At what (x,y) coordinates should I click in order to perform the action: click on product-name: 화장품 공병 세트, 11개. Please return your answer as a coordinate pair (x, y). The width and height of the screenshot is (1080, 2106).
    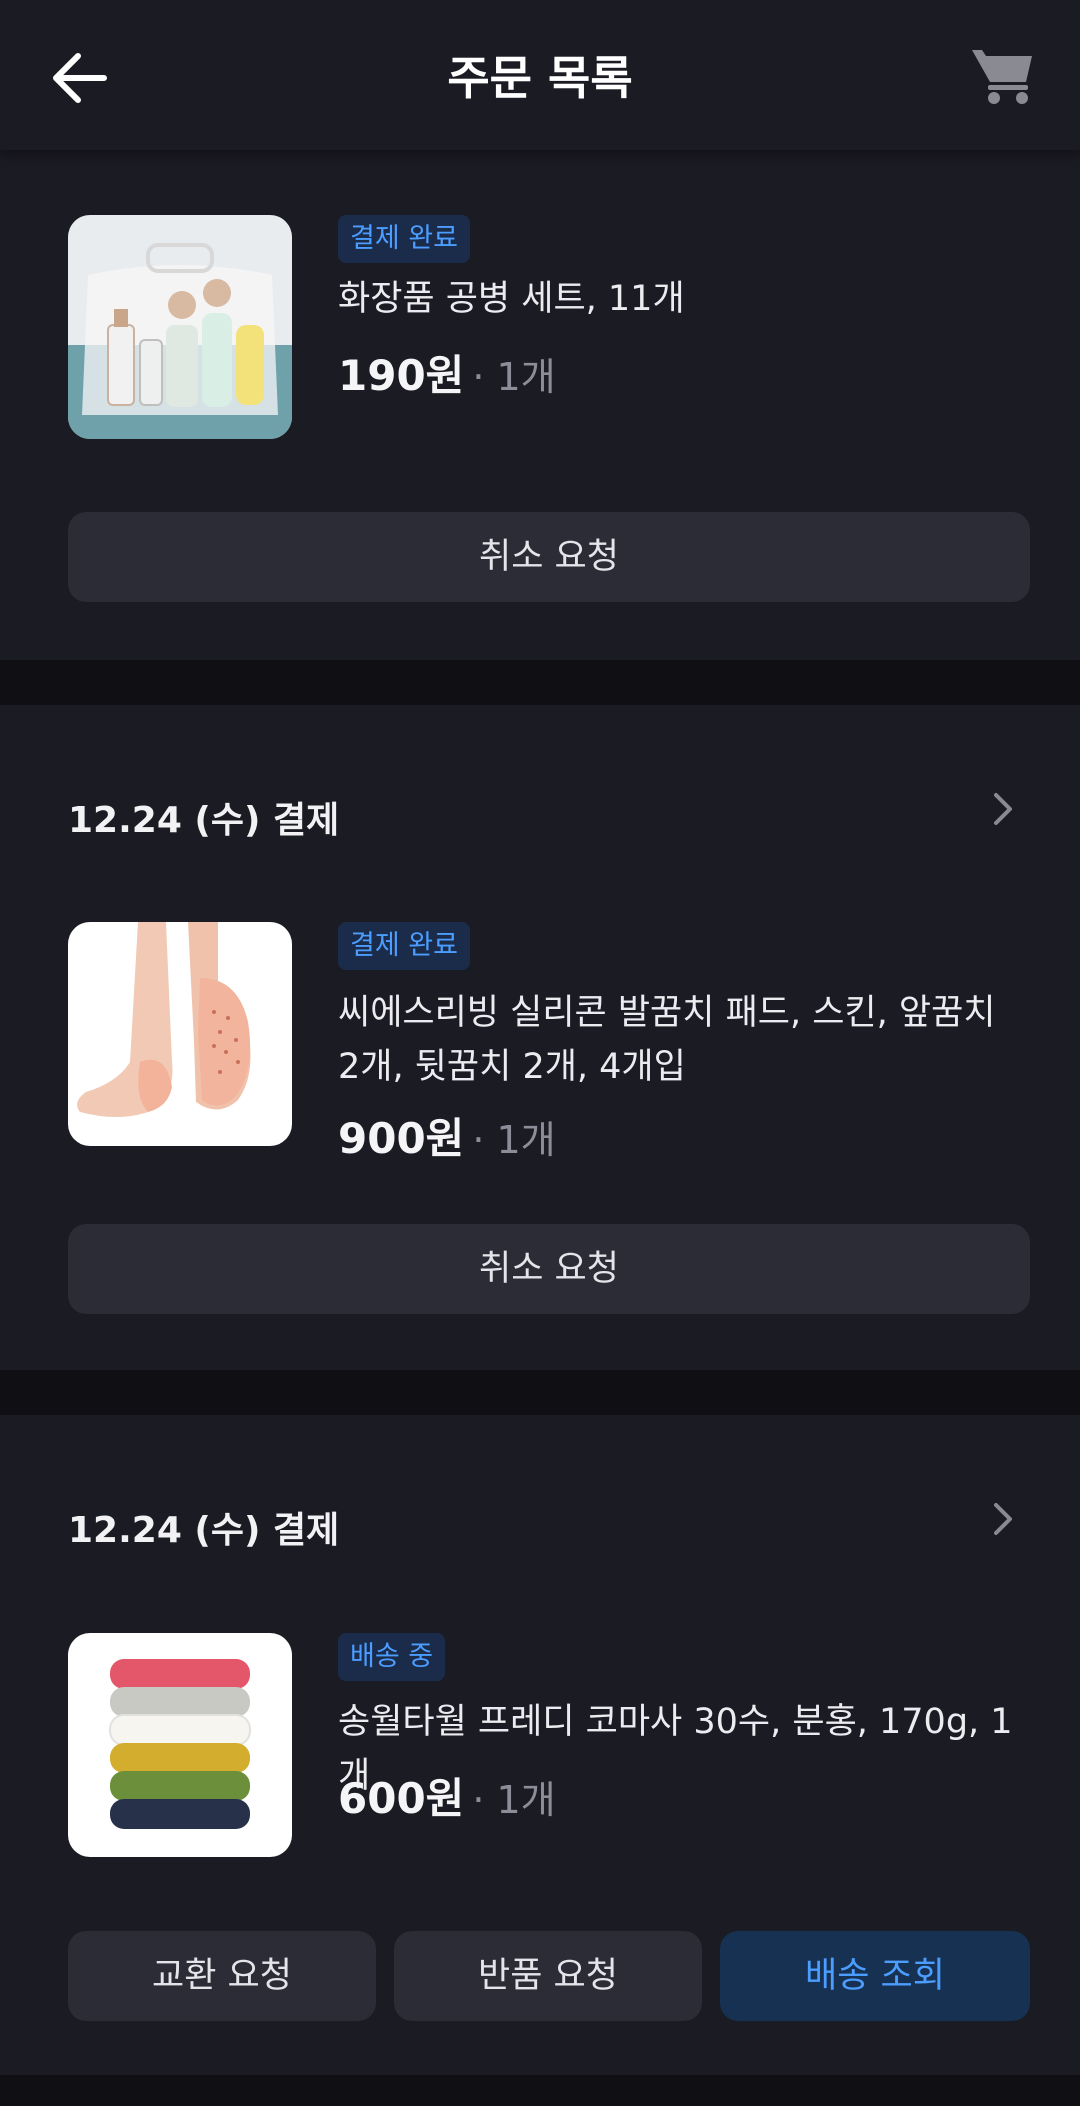
    Looking at the image, I should click on (678, 299).